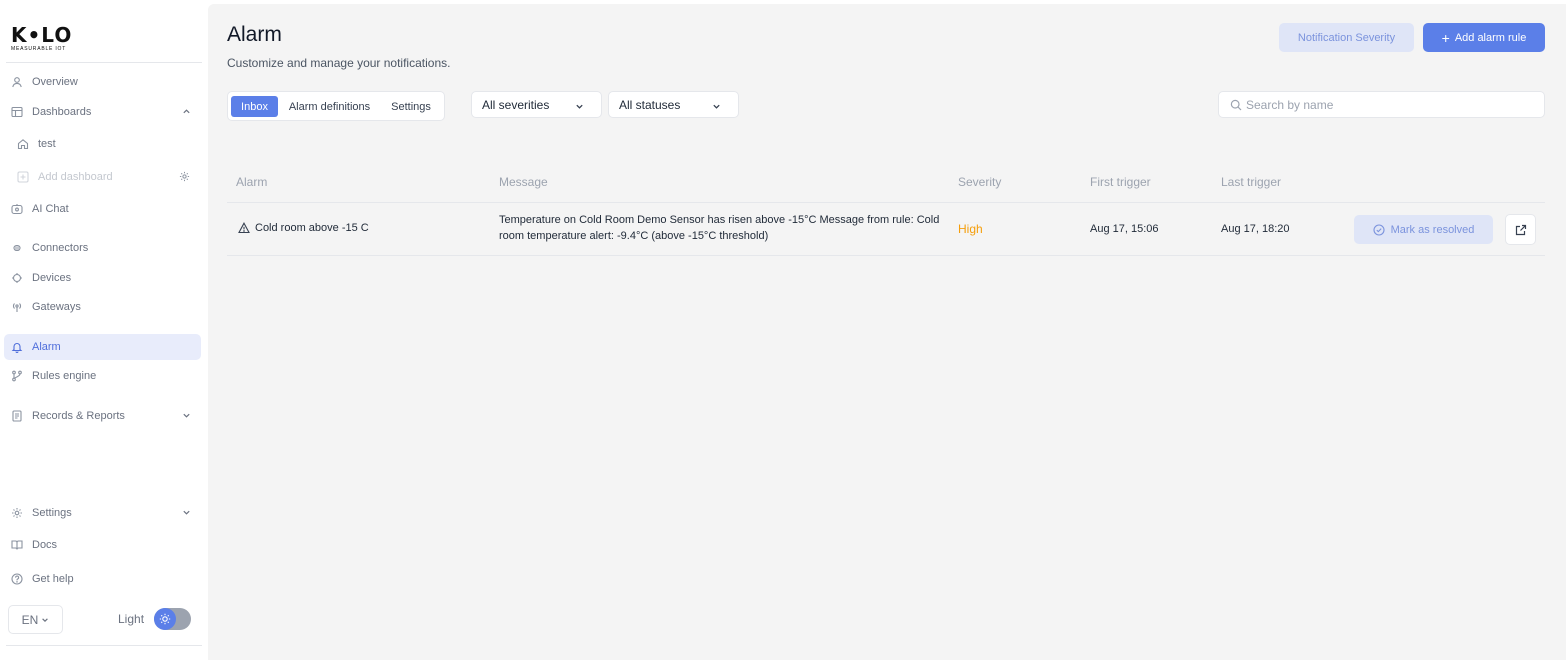 The width and height of the screenshot is (1568, 660). I want to click on sidebar-item-label: Dashboards, so click(62, 112).